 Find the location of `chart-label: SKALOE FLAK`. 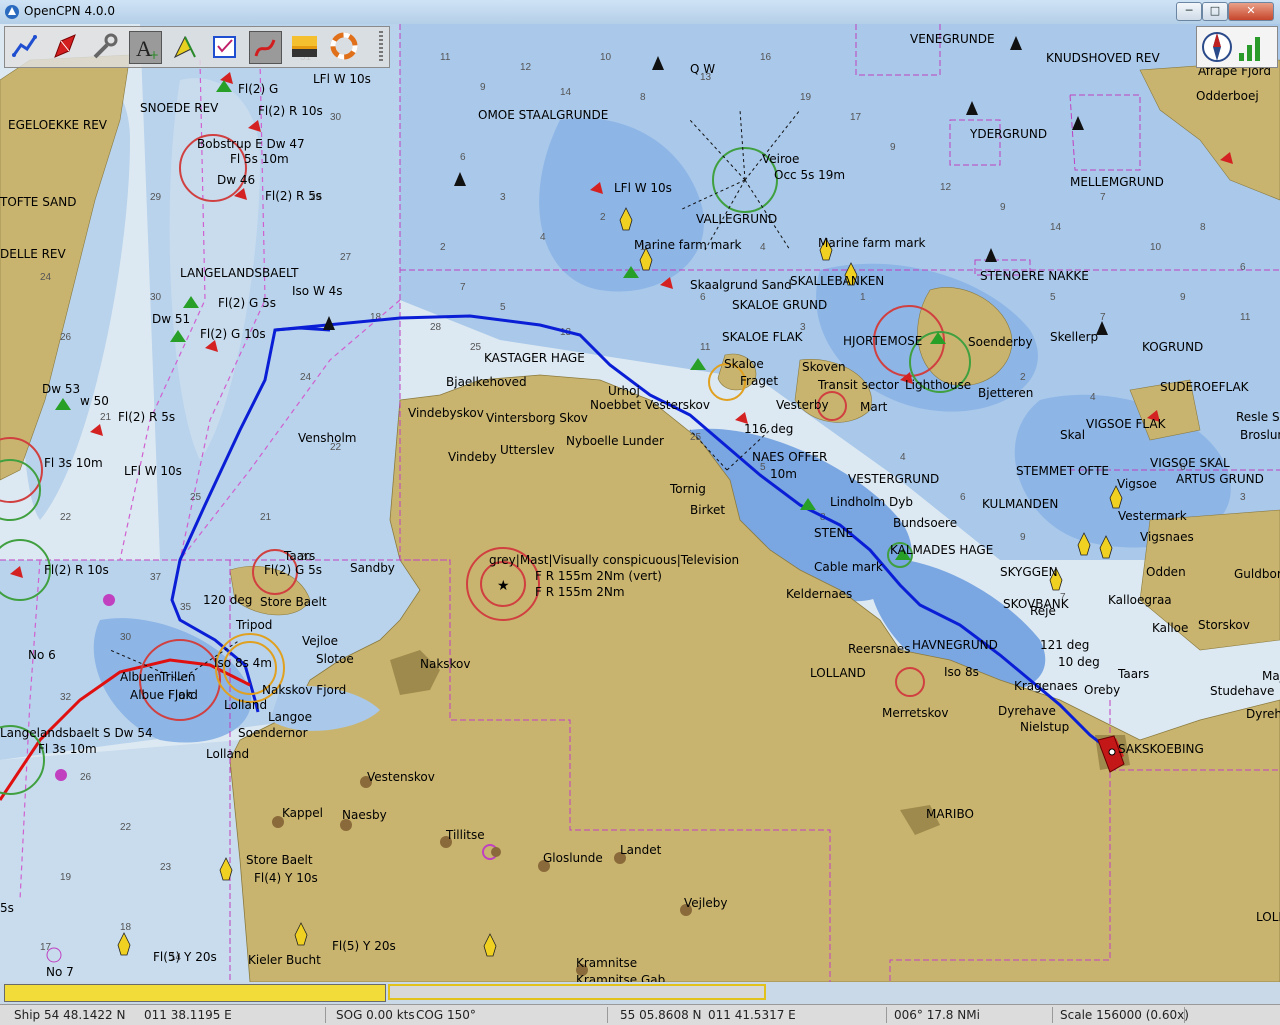

chart-label: SKALOE FLAK is located at coordinates (762, 337).